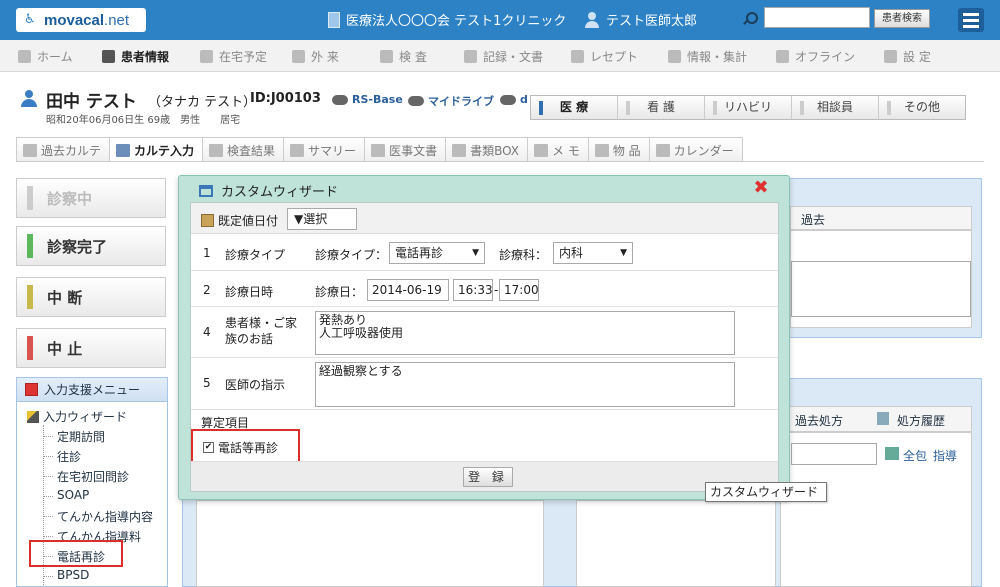 This screenshot has height=587, width=1000. I want to click on nav-patient-info: 患者情報, so click(135, 56).